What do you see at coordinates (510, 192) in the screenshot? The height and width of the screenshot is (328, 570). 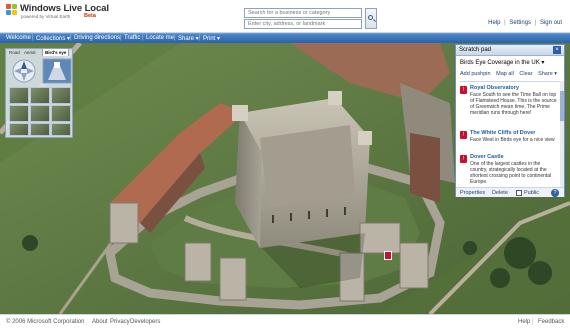 I see `scratch-pad-footer: Properties Delete Public ?` at bounding box center [510, 192].